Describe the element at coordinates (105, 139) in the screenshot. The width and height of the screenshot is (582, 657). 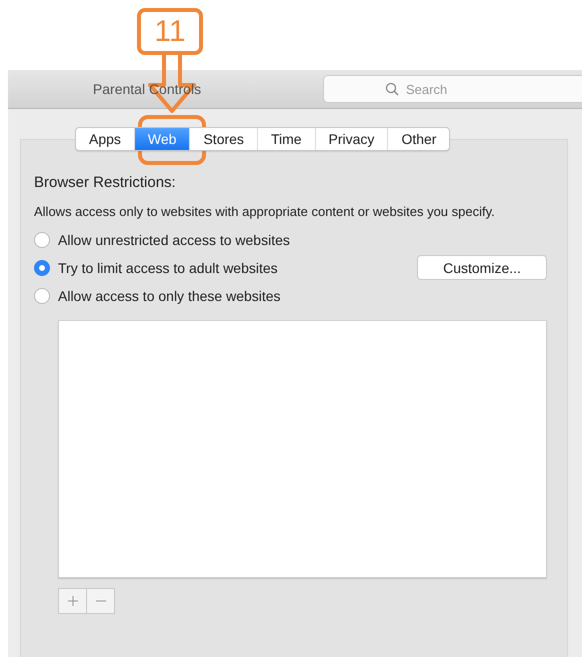
I see `tab: Apps` at that location.